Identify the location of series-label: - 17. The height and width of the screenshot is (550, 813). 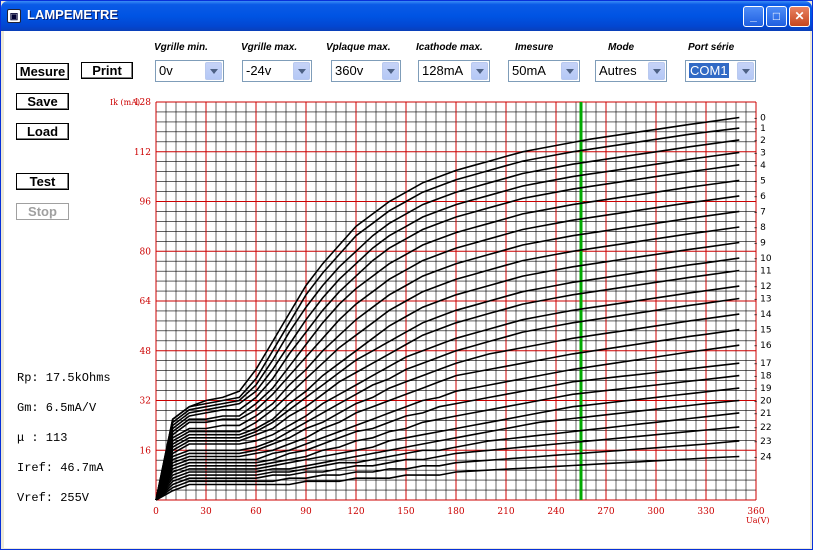
(763, 364).